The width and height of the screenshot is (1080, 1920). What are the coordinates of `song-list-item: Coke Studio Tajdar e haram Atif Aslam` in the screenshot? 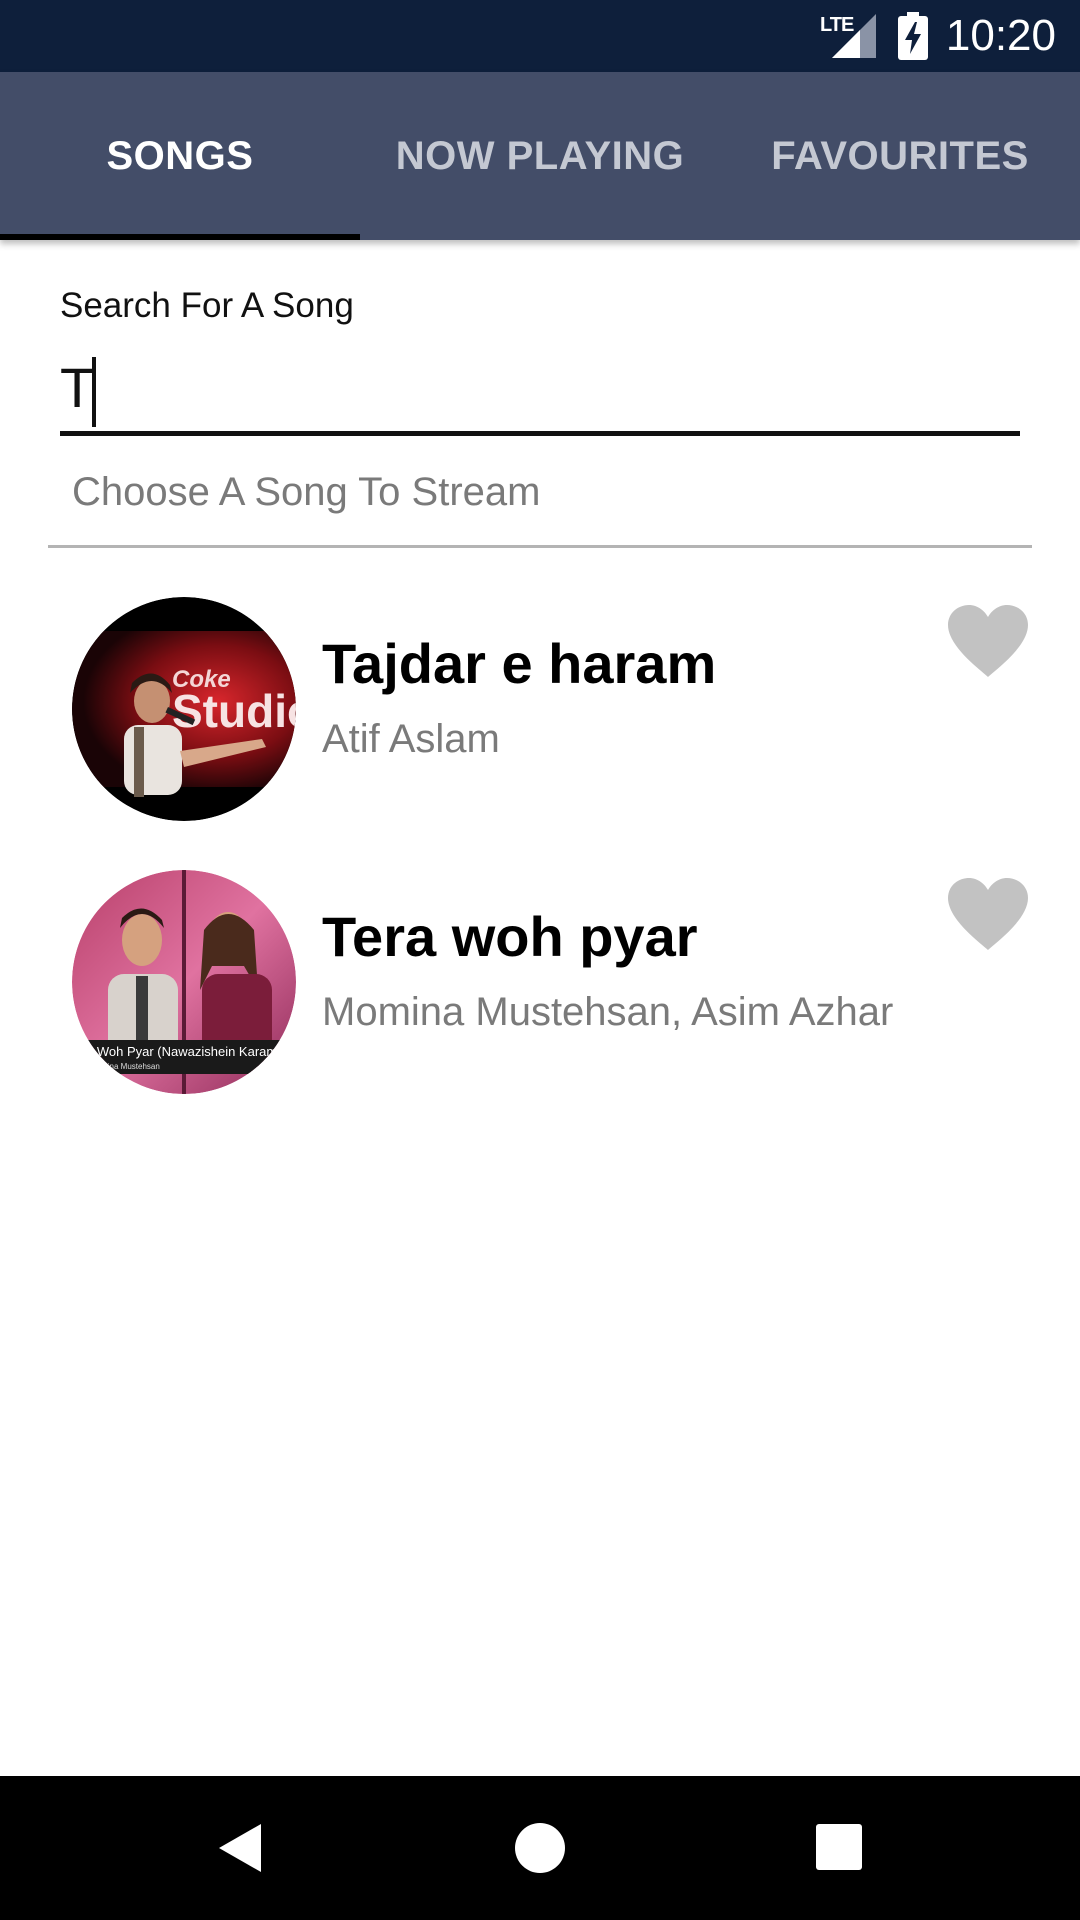 It's located at (540, 708).